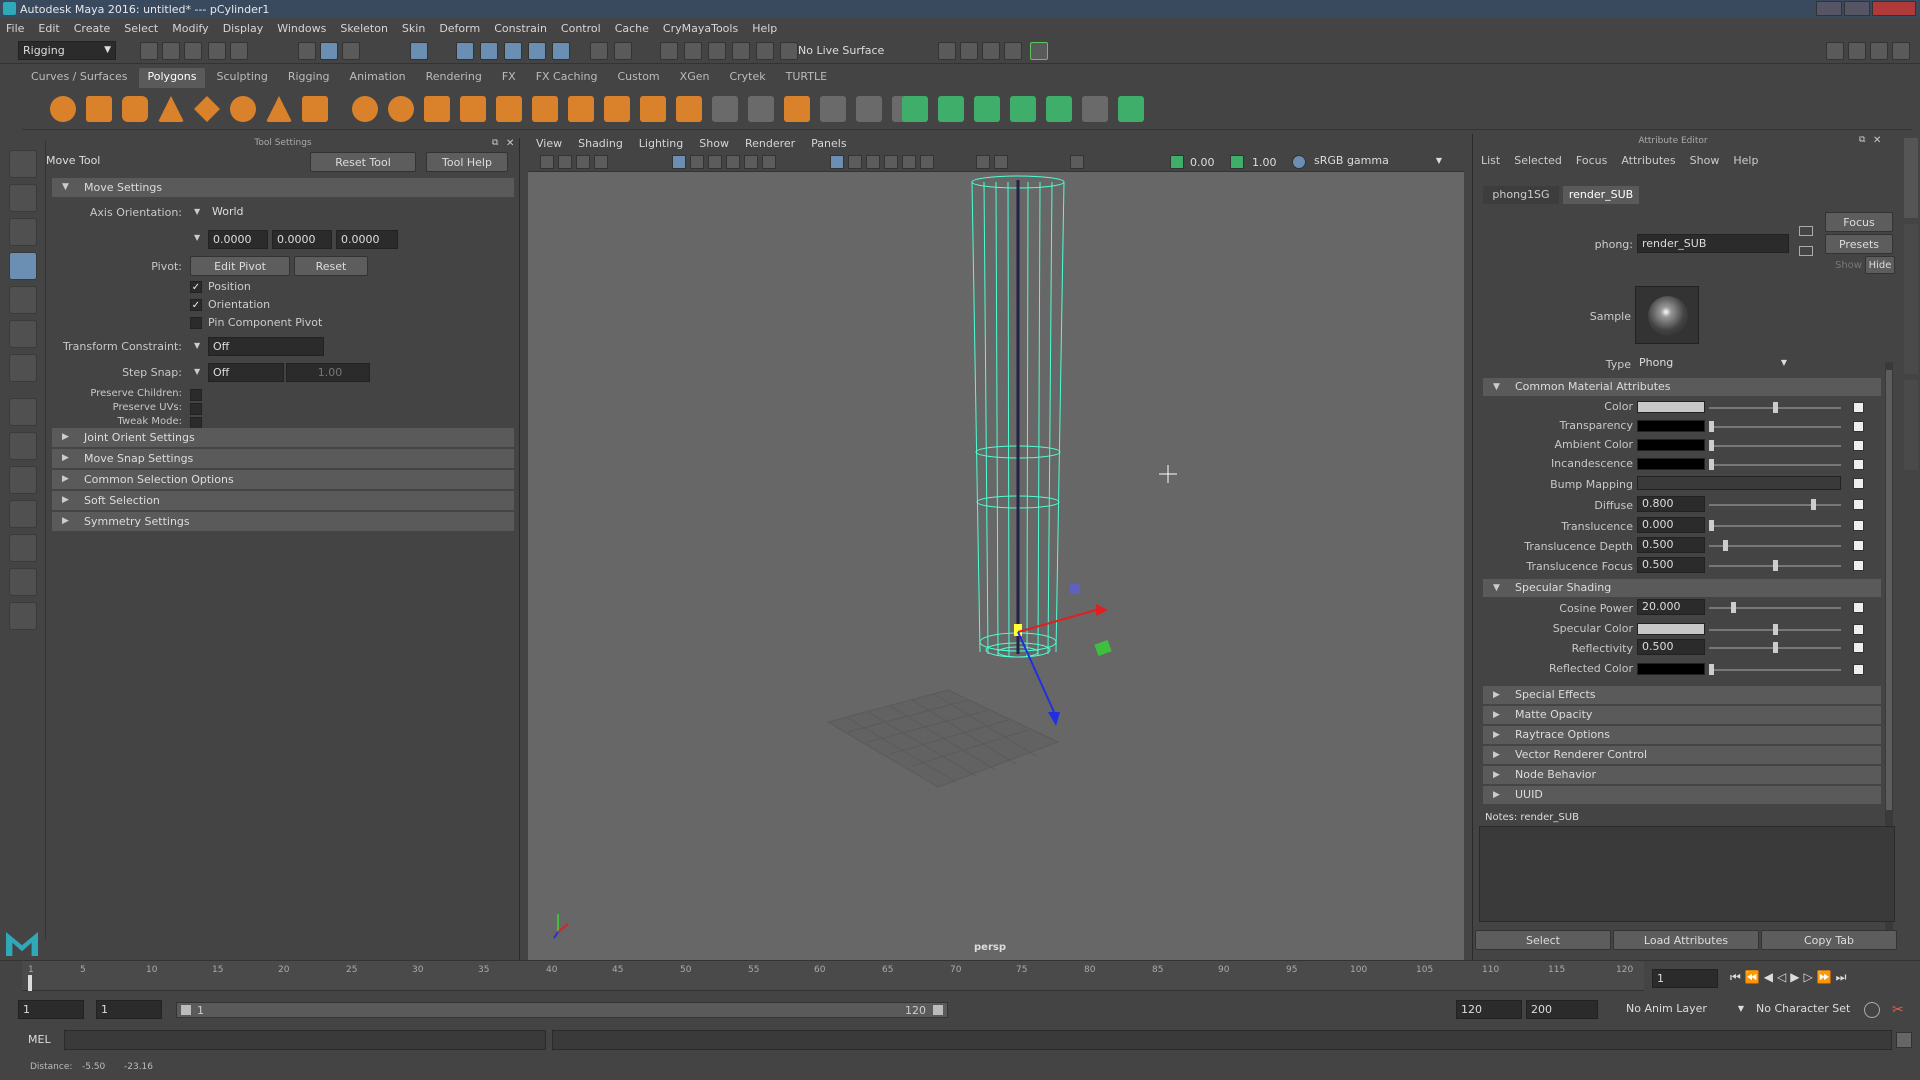  What do you see at coordinates (1858, 607) in the screenshot?
I see `cosine-power-map-button` at bounding box center [1858, 607].